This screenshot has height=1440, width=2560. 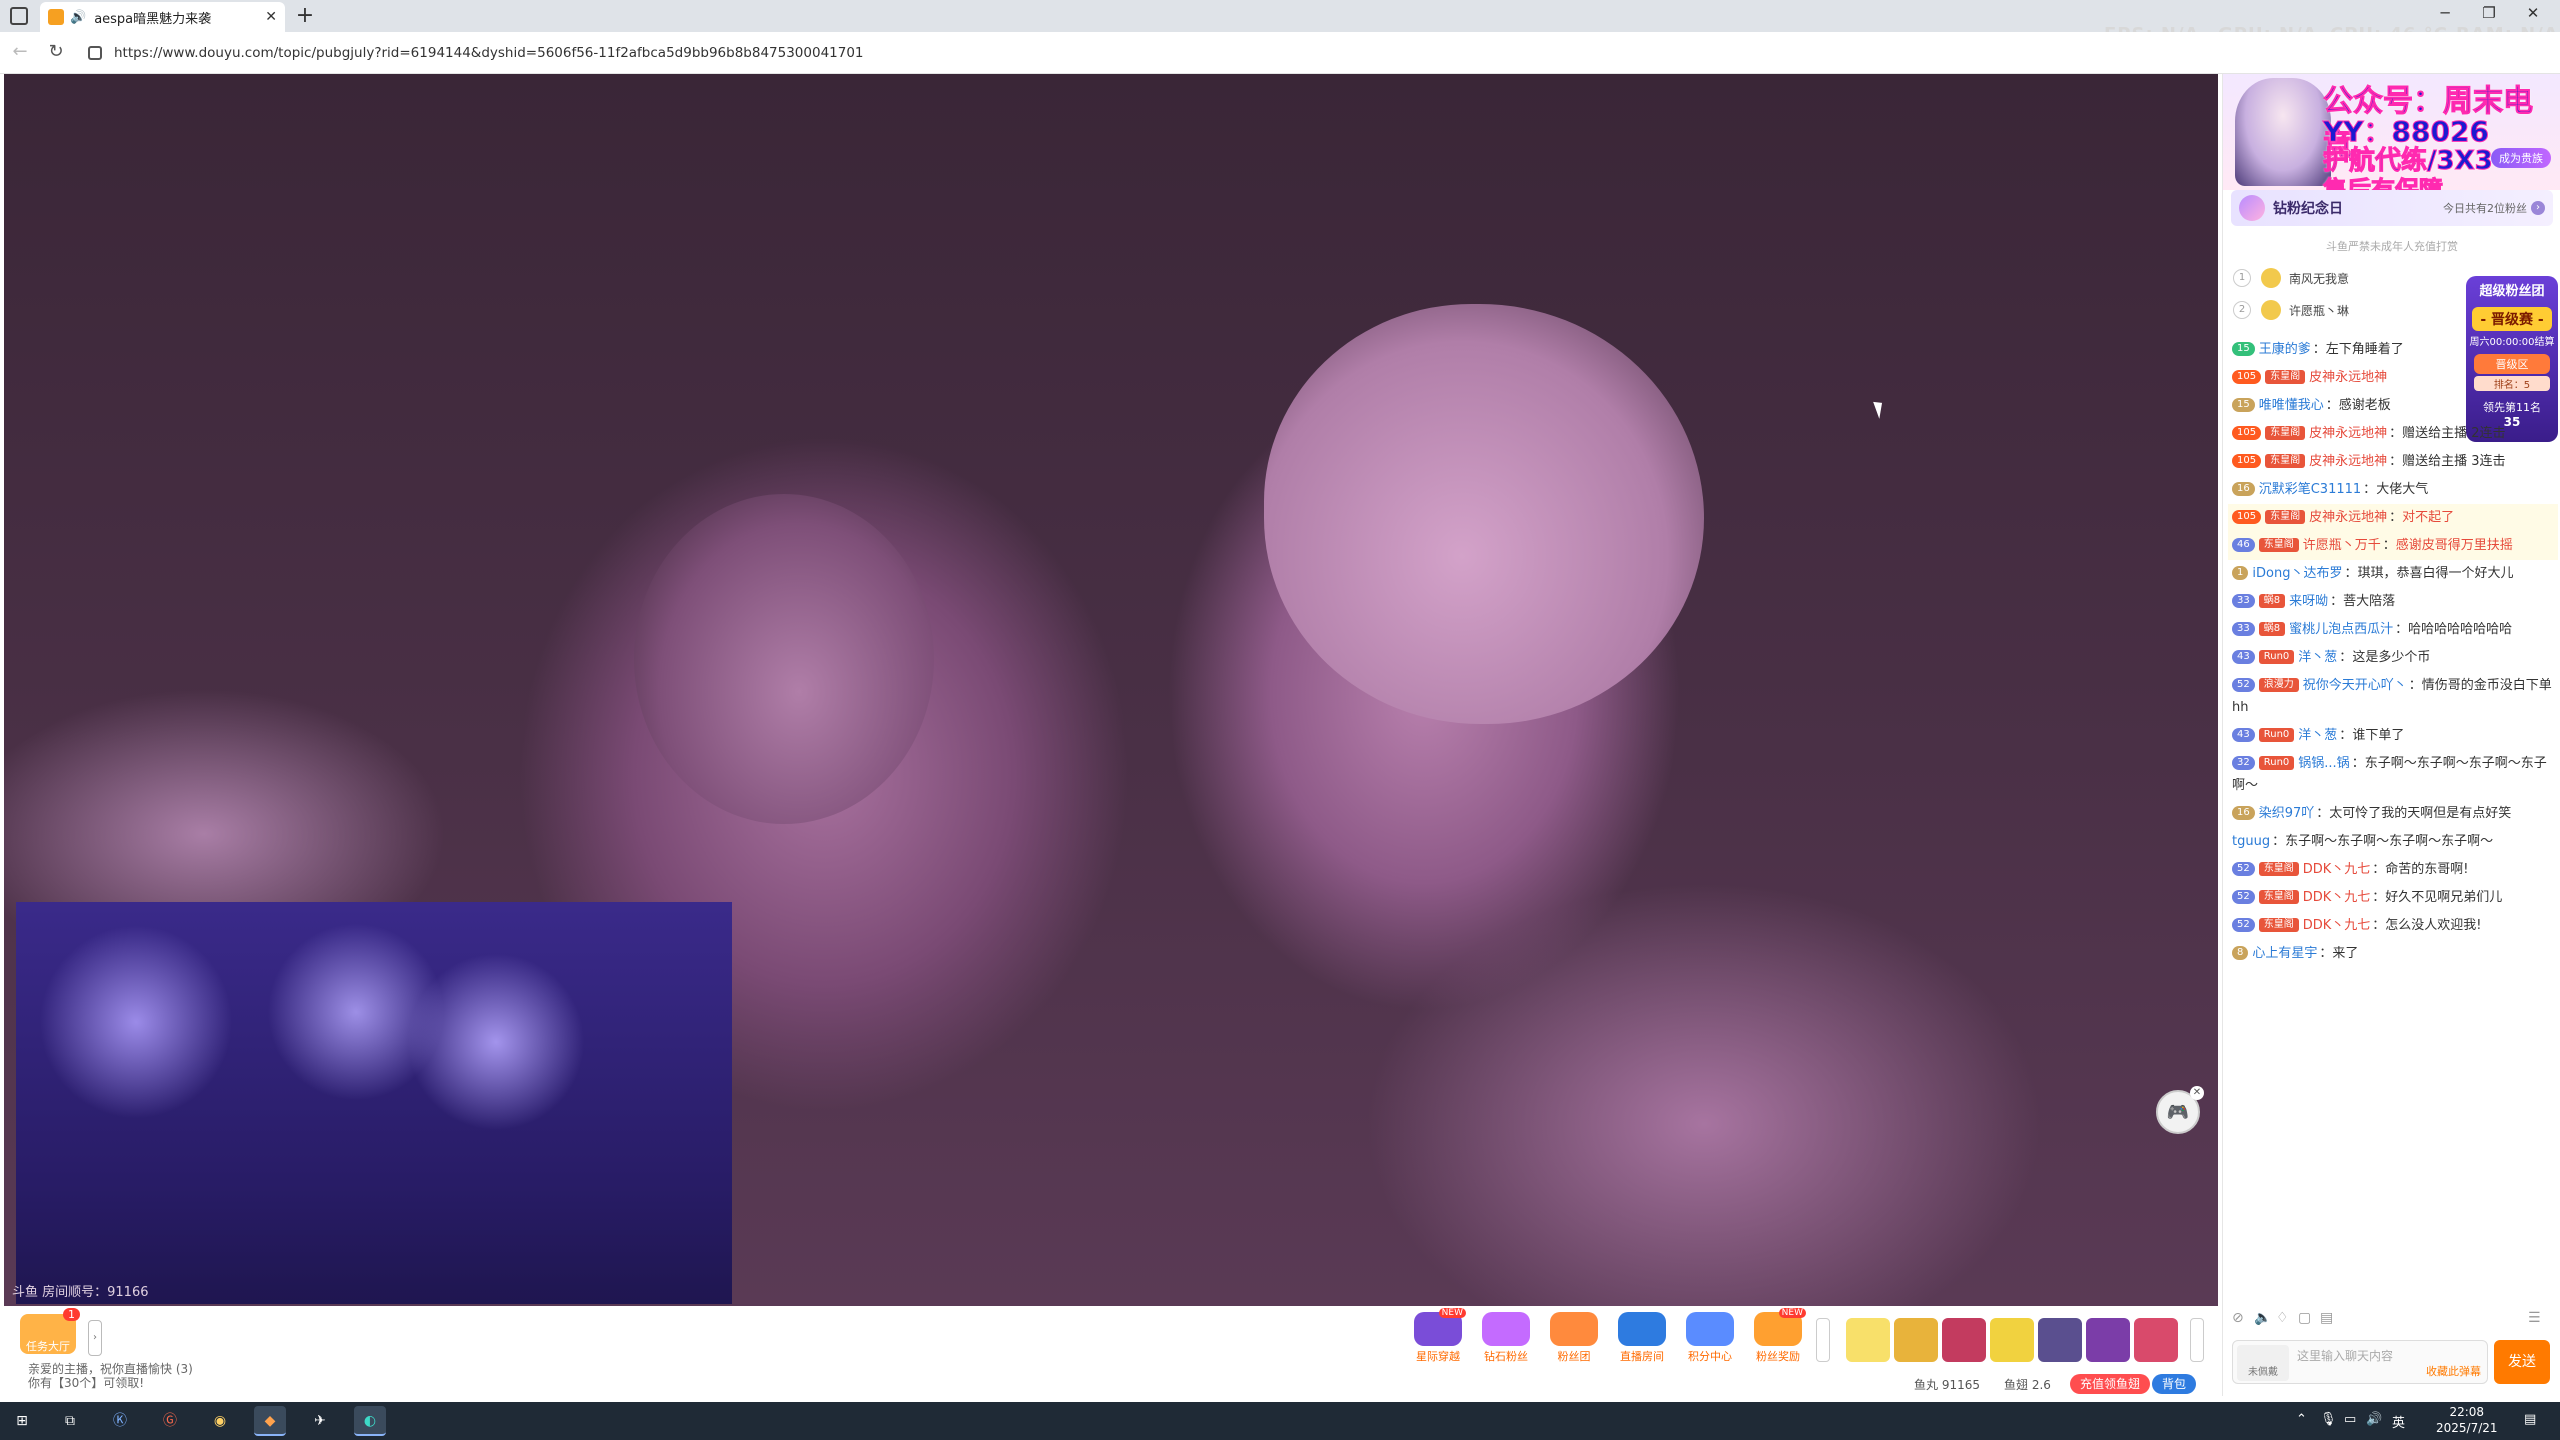 I want to click on send-button: 发送, so click(x=2522, y=1362).